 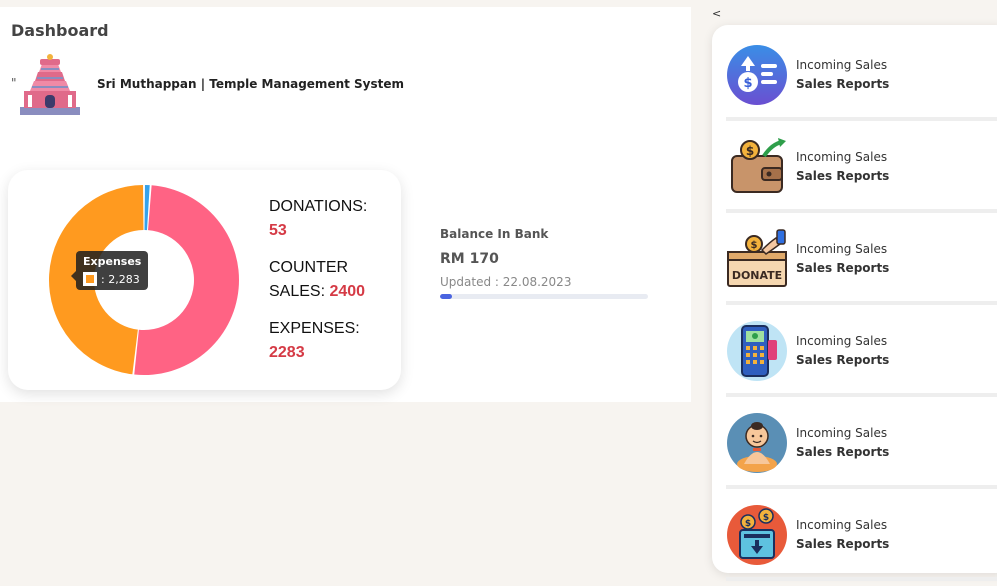 I want to click on chart-tooltip: Expenses : 2,283, so click(x=110, y=270).